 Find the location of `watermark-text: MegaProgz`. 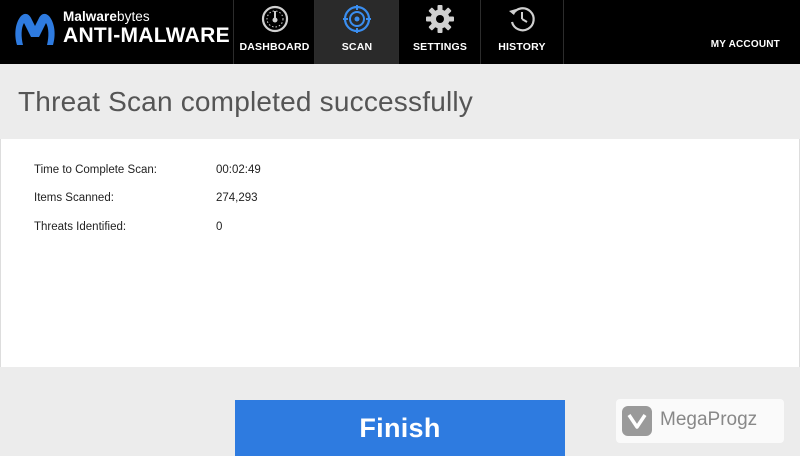

watermark-text: MegaProgz is located at coordinates (709, 419).